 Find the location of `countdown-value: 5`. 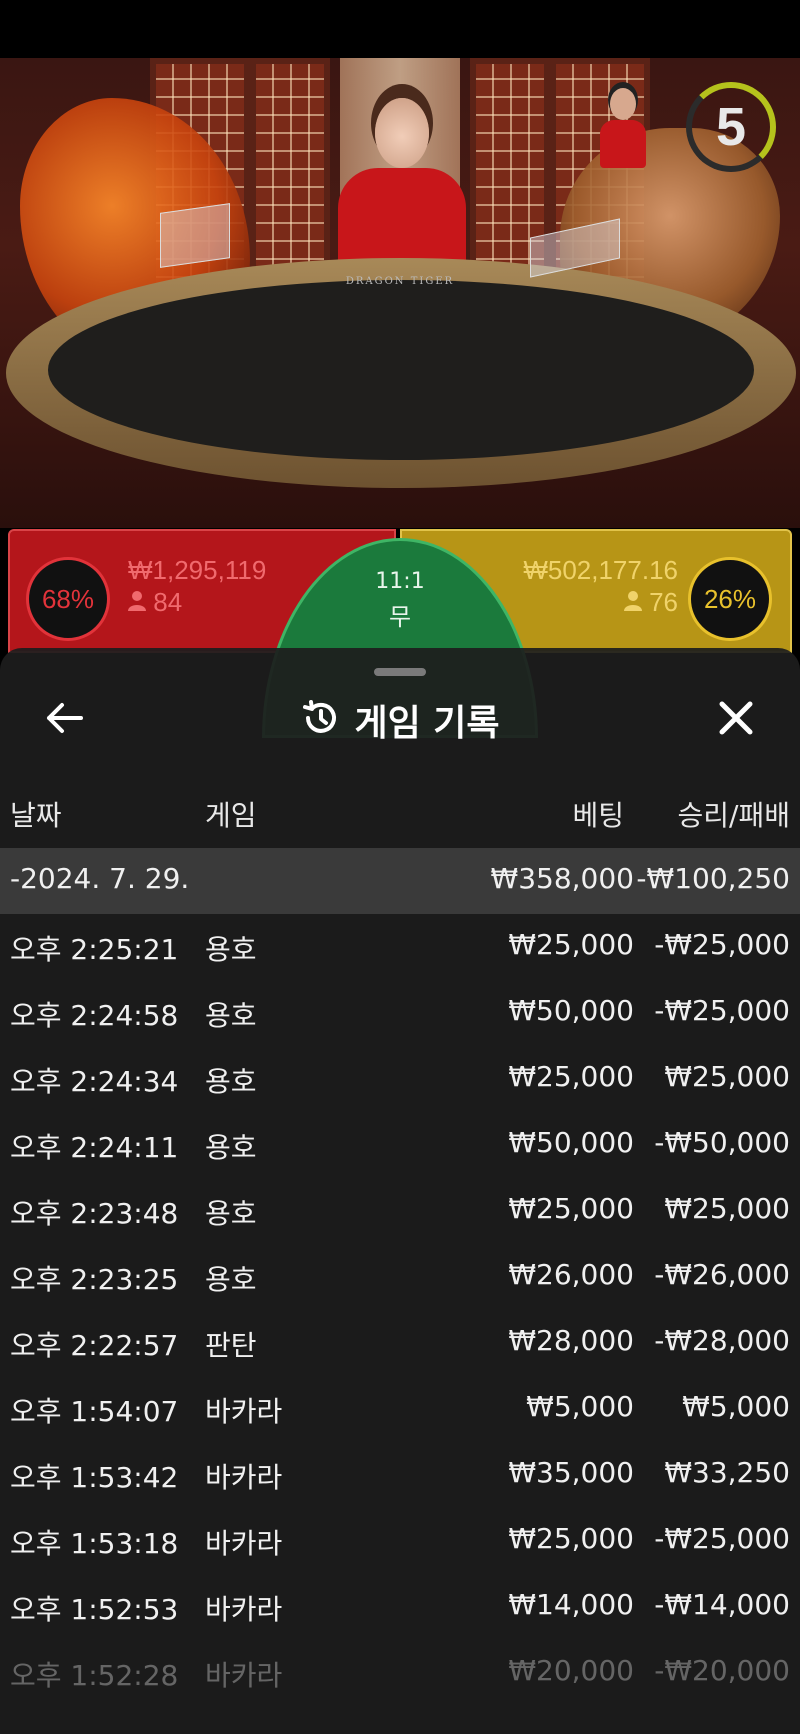

countdown-value: 5 is located at coordinates (731, 127).